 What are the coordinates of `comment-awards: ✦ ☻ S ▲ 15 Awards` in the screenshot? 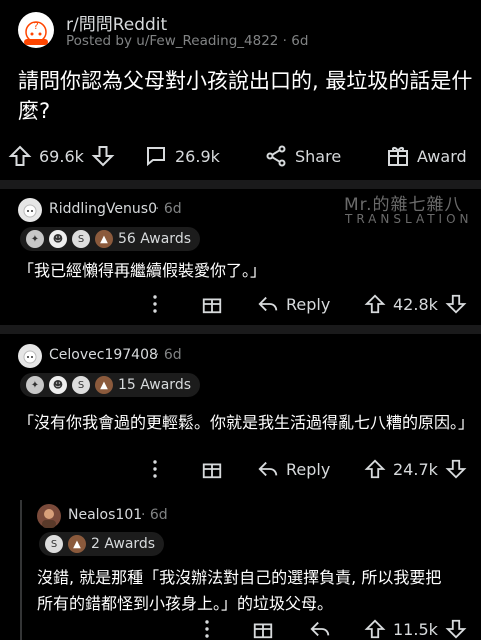 It's located at (110, 385).